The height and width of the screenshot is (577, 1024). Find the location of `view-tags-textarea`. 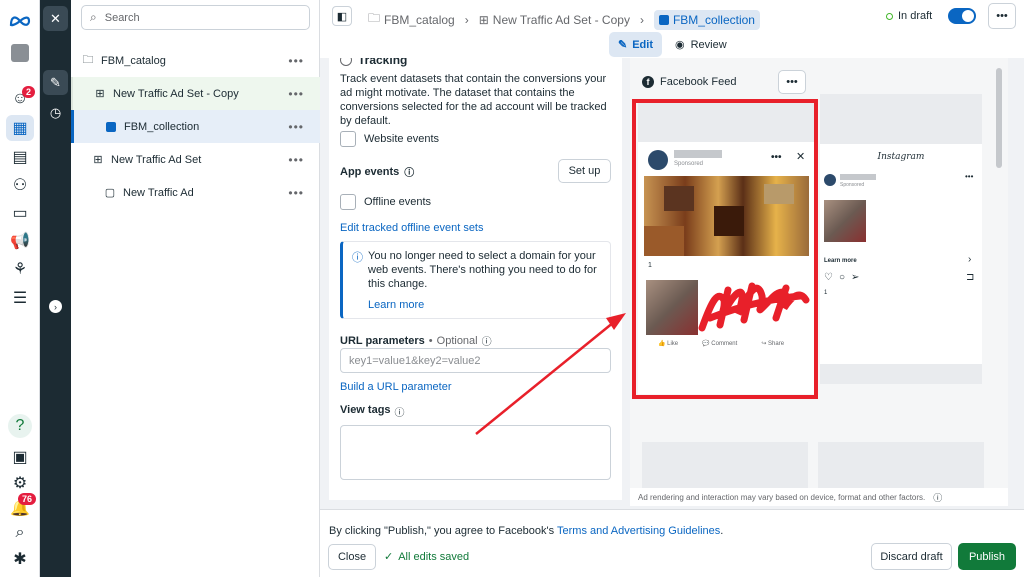

view-tags-textarea is located at coordinates (475, 452).